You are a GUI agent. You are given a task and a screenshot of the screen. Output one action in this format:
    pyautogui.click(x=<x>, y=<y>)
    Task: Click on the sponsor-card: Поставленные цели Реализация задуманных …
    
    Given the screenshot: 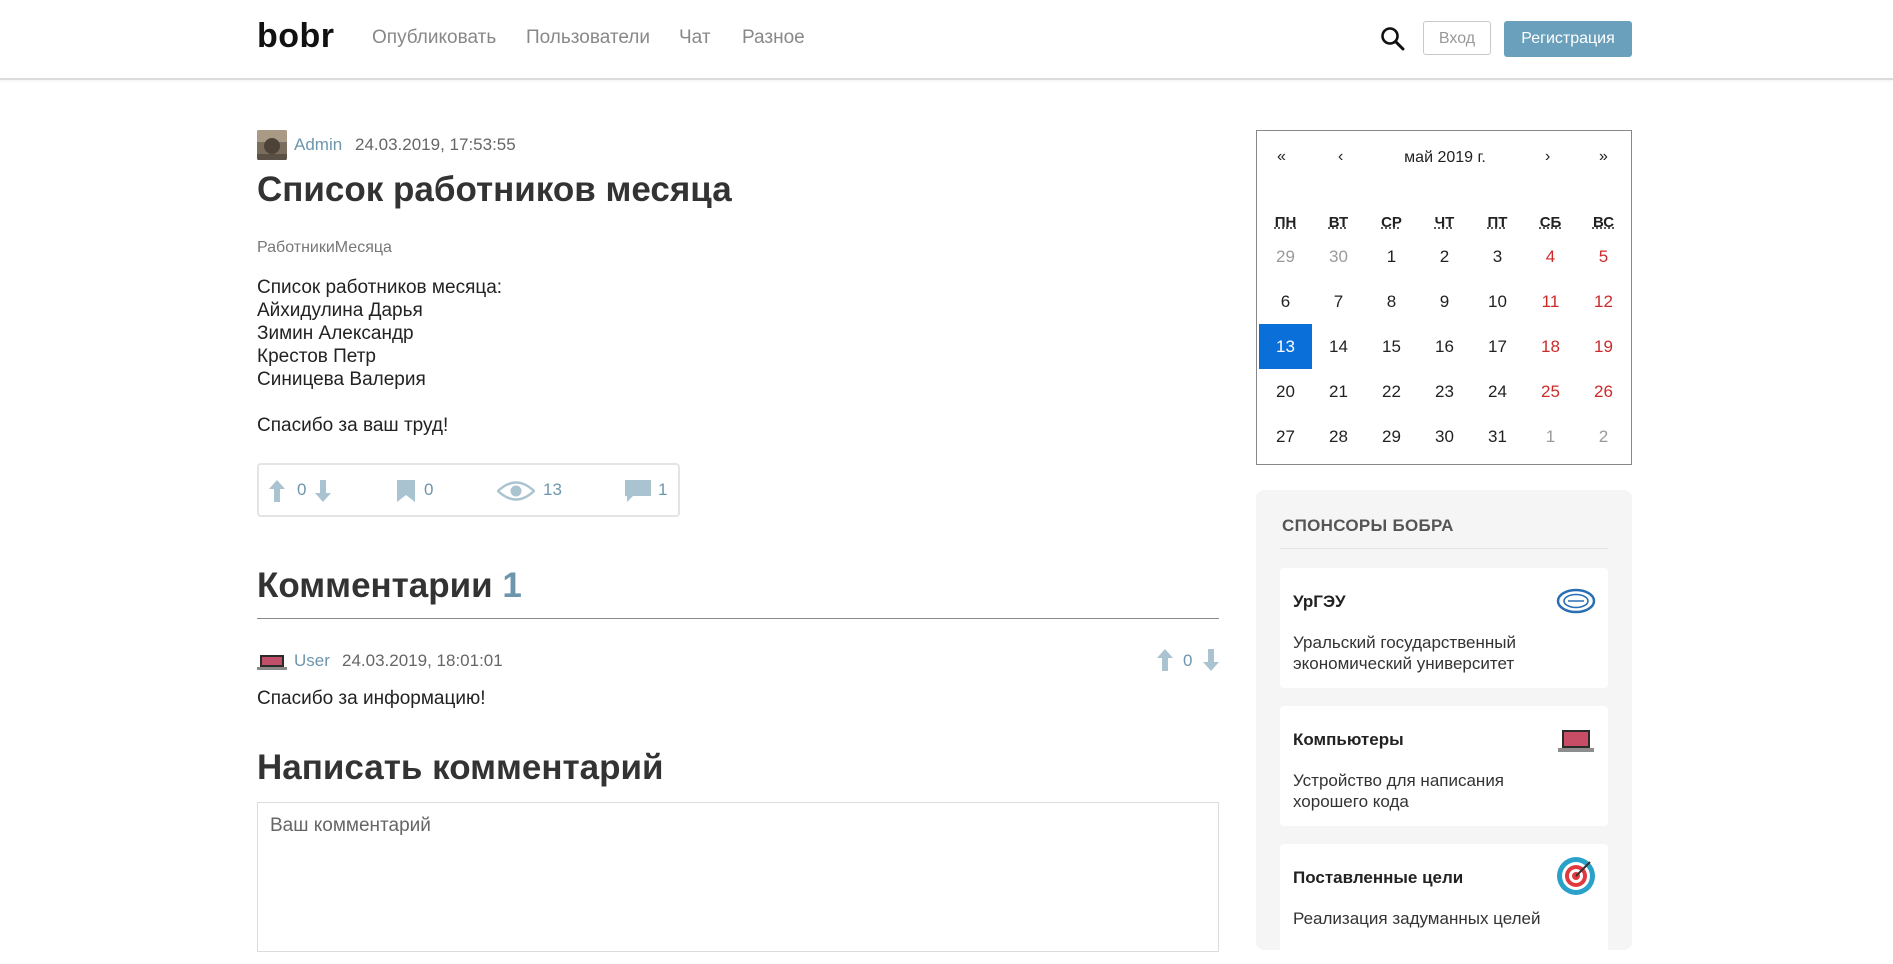 What is the action you would take?
    pyautogui.click(x=1444, y=904)
    